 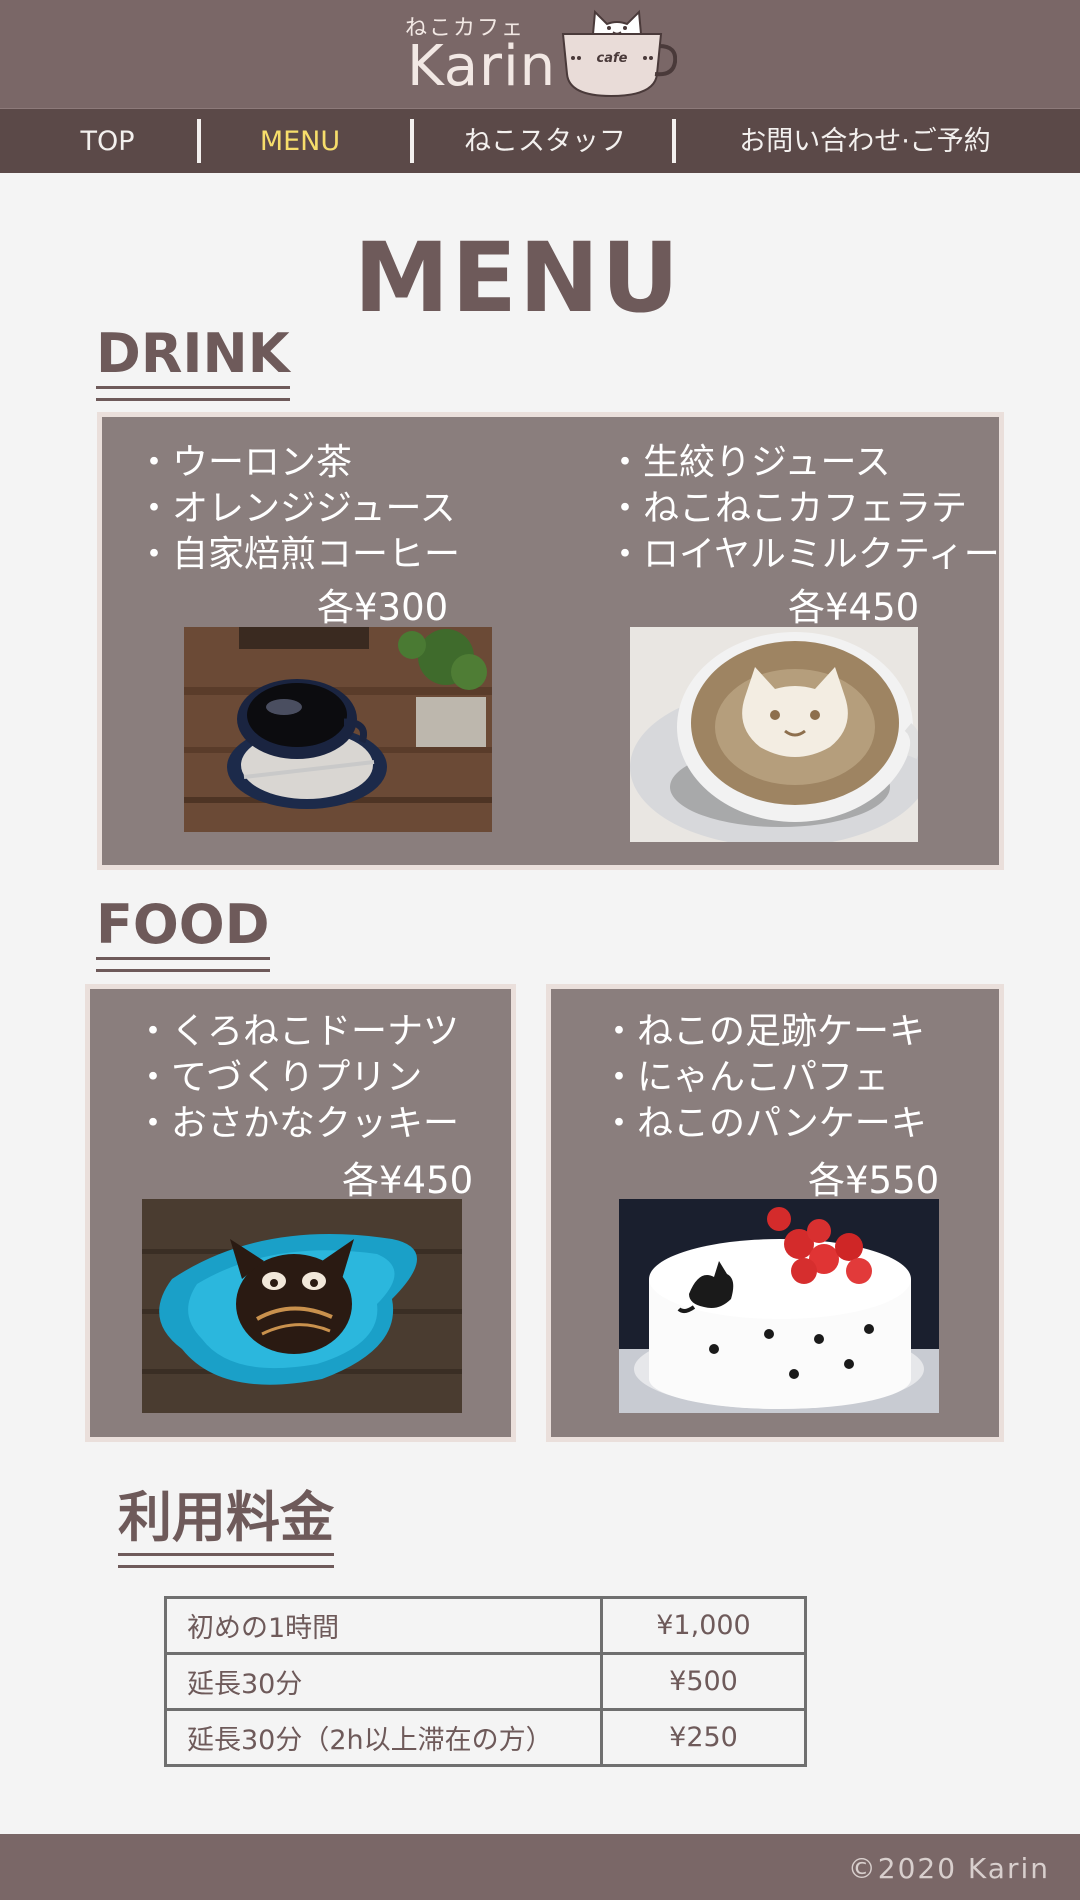 I want to click on food-right-price: 各¥550, so click(x=874, y=1180).